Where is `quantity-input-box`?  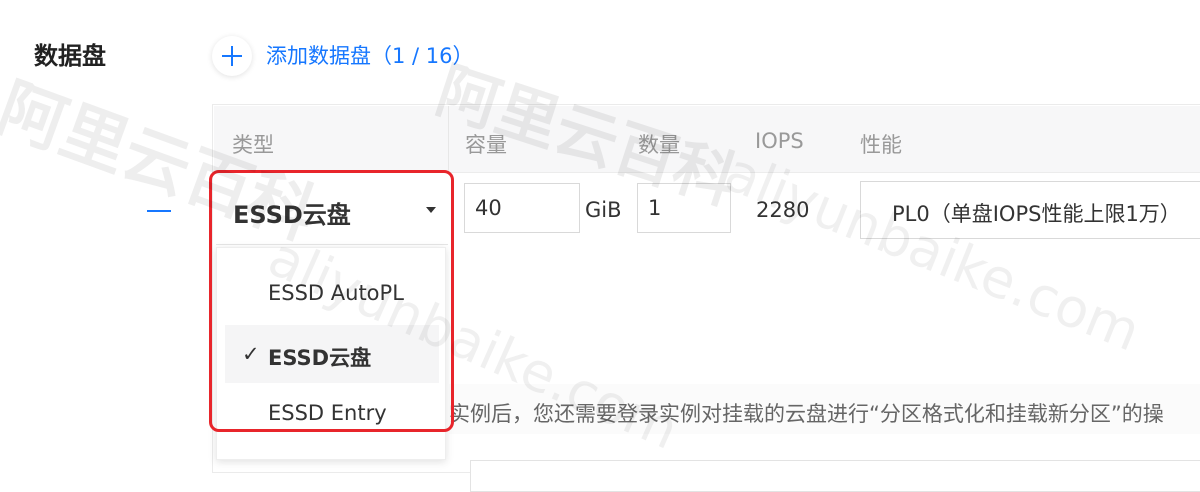 quantity-input-box is located at coordinates (684, 208).